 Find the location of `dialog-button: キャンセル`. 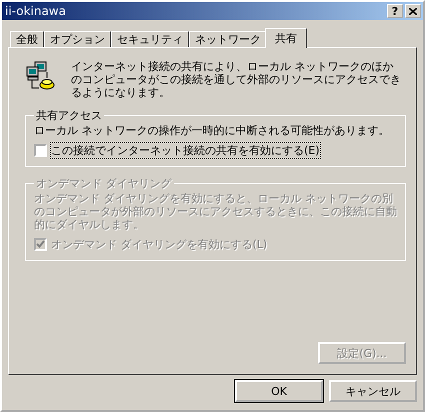

dialog-button: キャンセル is located at coordinates (373, 391).